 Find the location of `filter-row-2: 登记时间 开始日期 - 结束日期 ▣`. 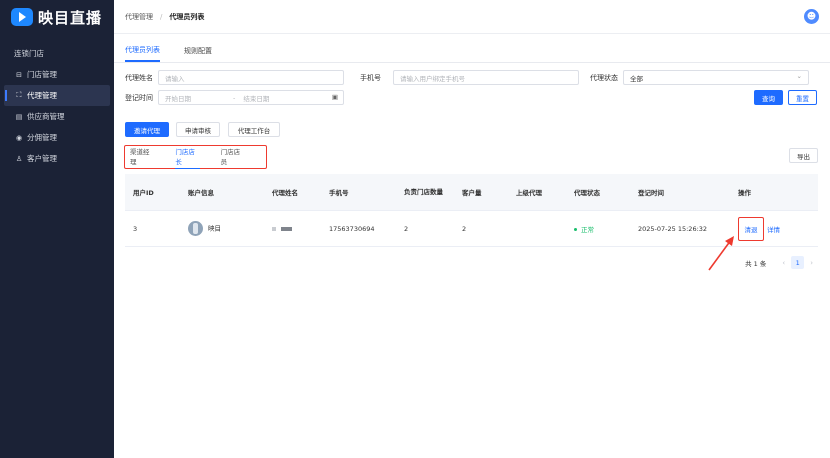

filter-row-2: 登记时间 开始日期 - 结束日期 ▣ is located at coordinates (234, 97).